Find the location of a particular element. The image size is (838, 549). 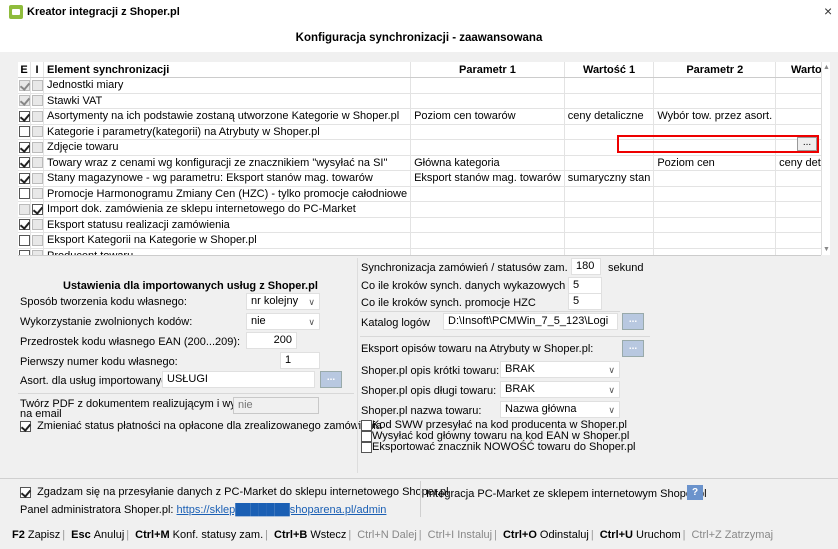

sww-checkbox is located at coordinates (366, 425).